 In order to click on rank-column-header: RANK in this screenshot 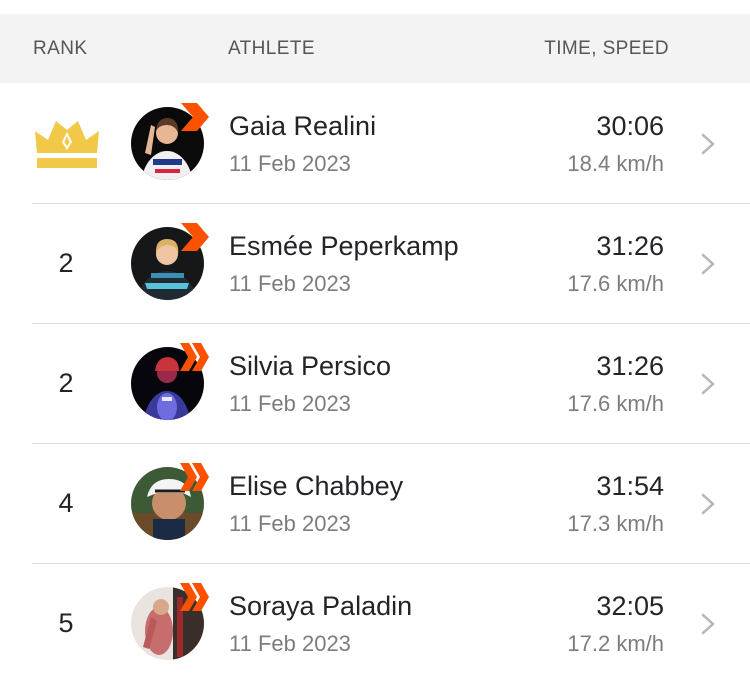, I will do `click(60, 48)`.